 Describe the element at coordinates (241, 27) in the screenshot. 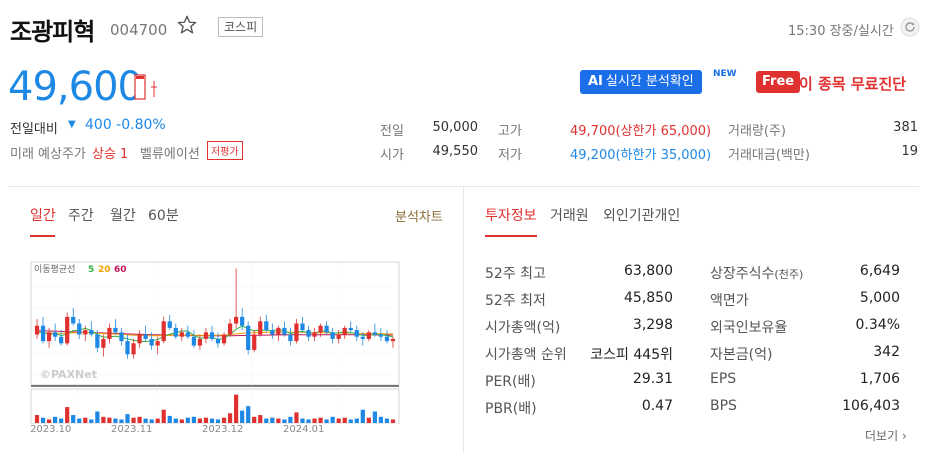

I see `market-badge: 코스피` at that location.